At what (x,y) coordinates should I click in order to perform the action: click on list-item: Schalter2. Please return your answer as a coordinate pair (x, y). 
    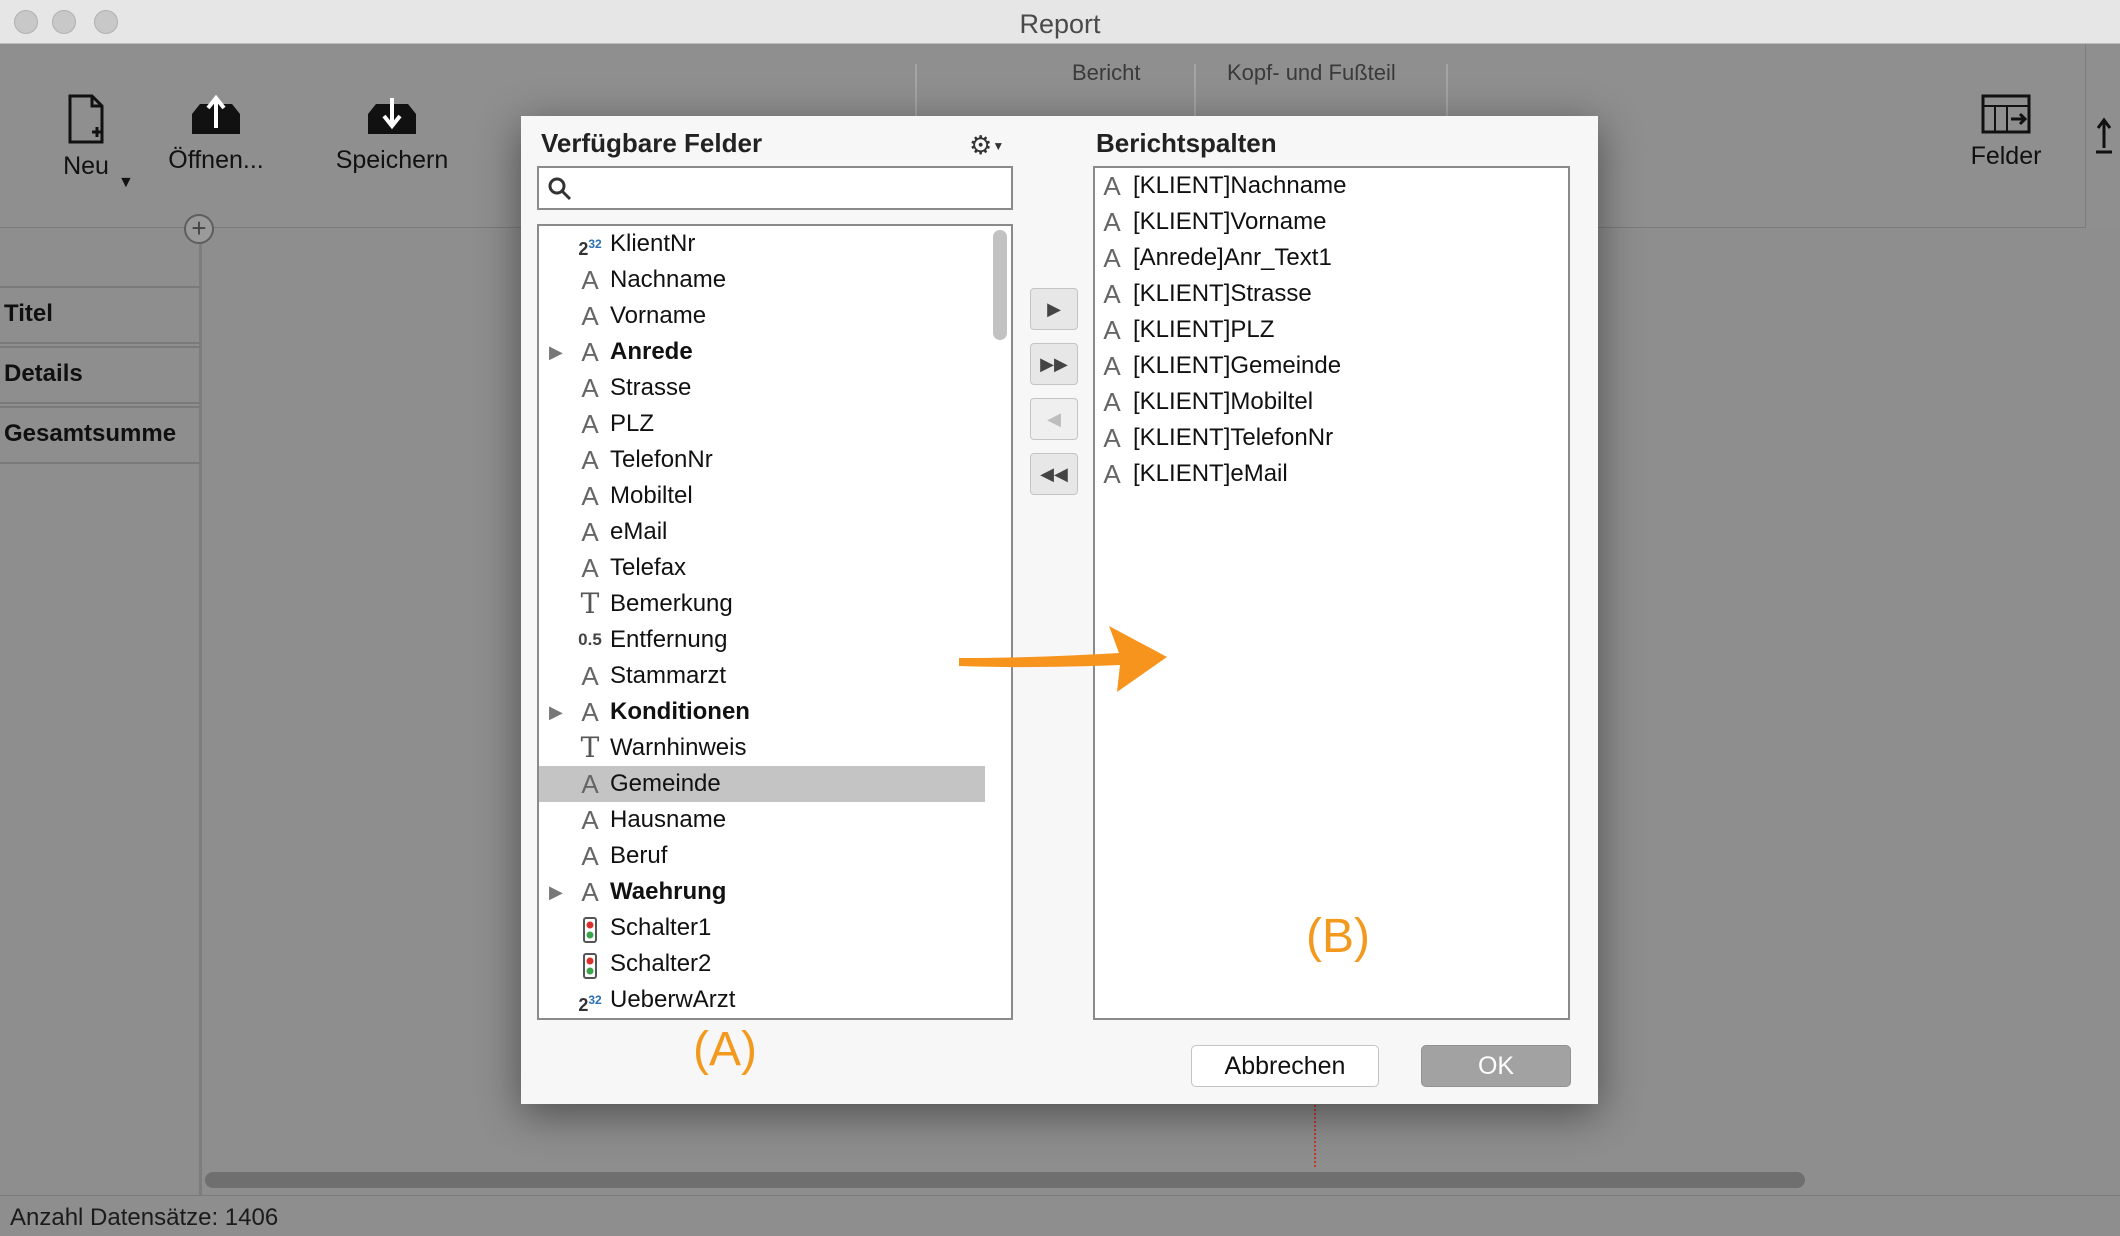
    Looking at the image, I should click on (762, 964).